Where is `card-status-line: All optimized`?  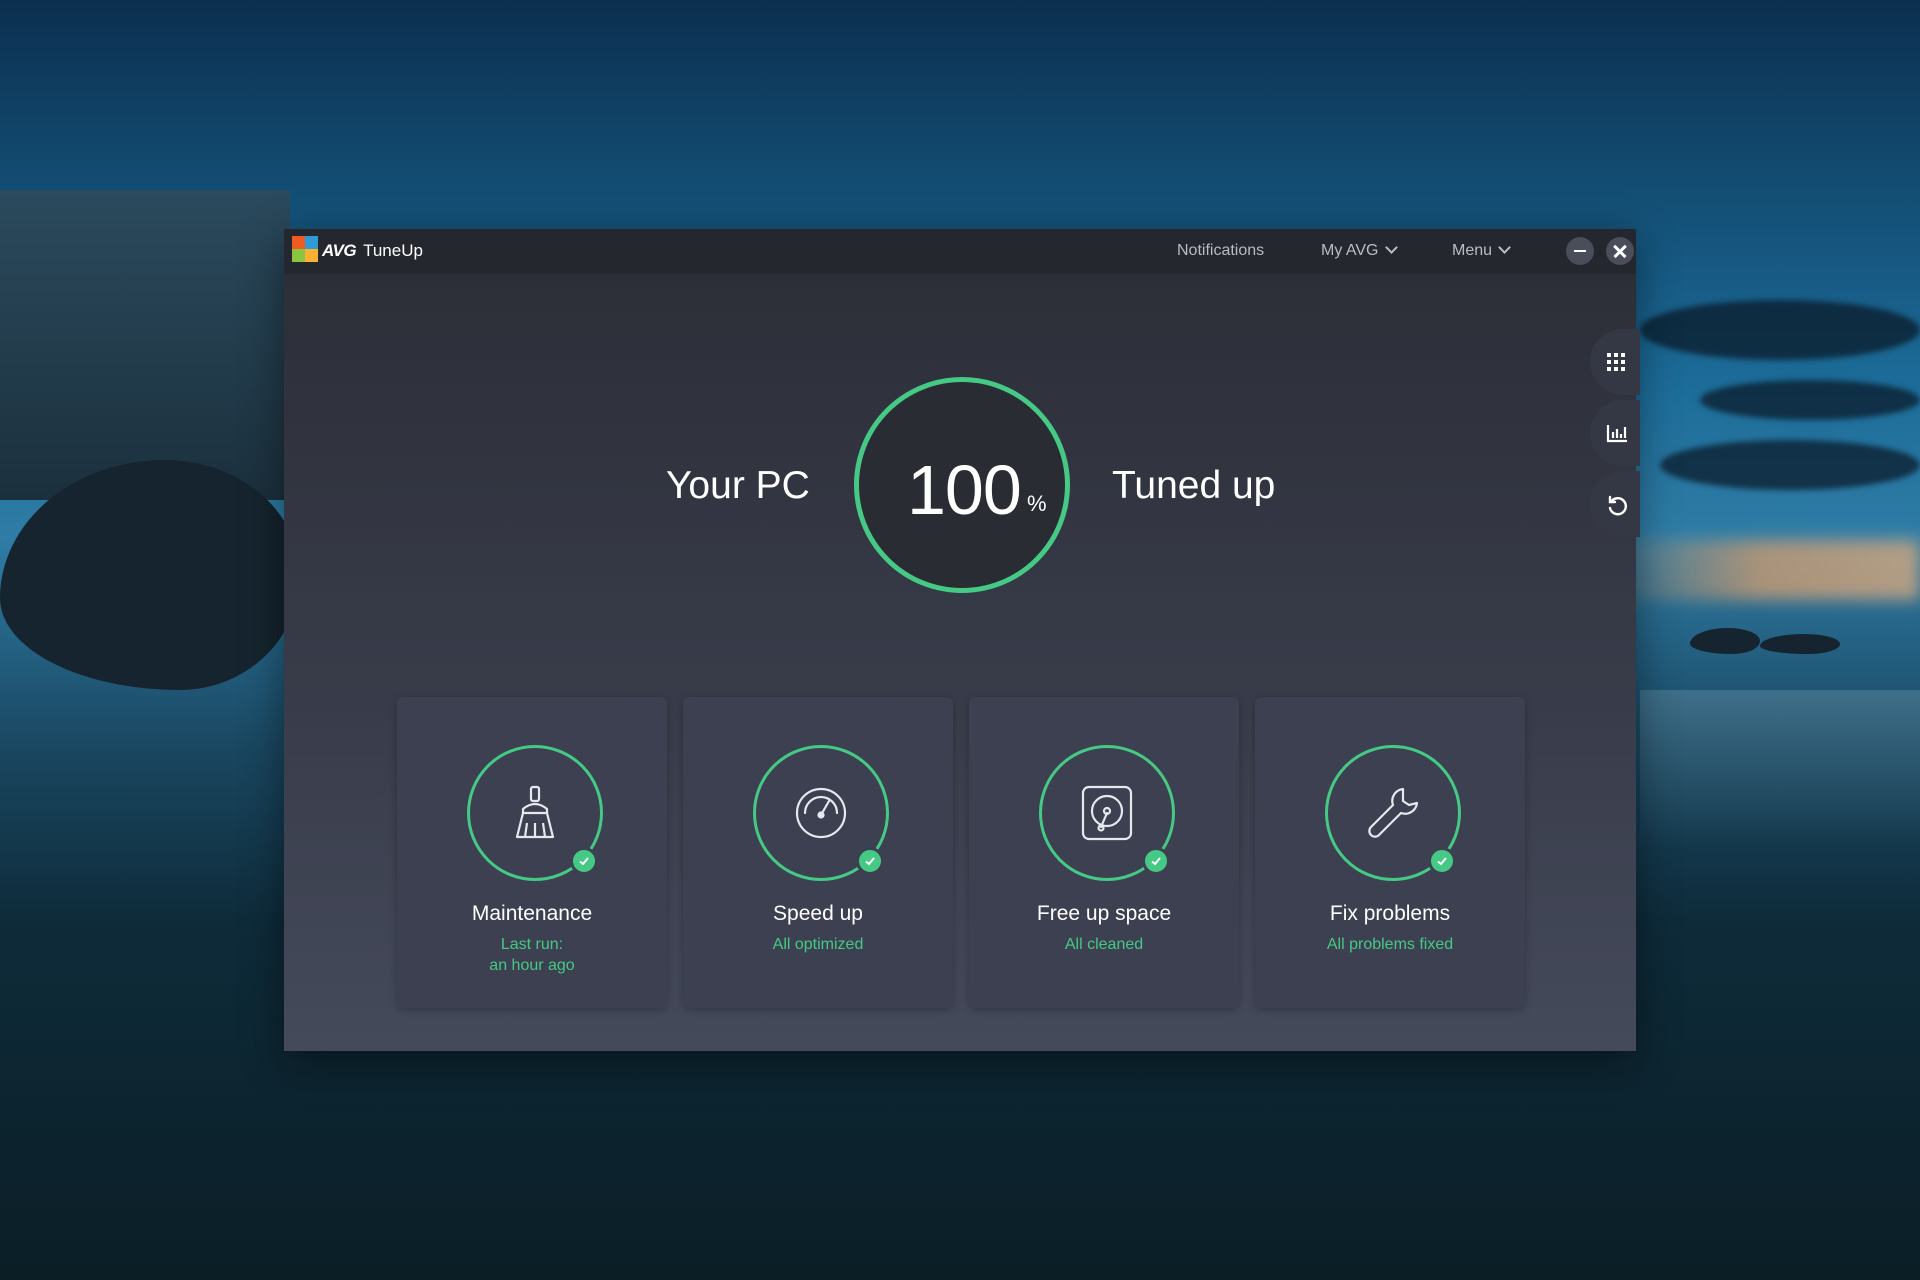
card-status-line: All optimized is located at coordinates (818, 944).